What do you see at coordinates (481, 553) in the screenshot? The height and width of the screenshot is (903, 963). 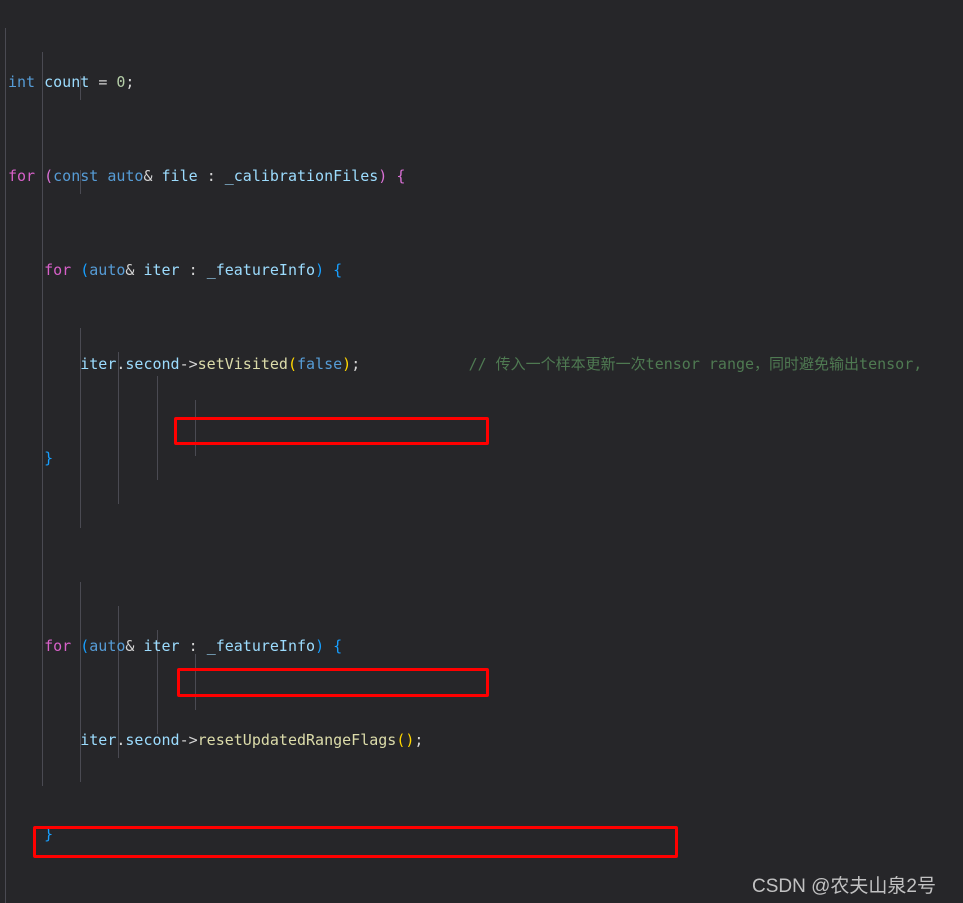 I see `code-line-blank` at bounding box center [481, 553].